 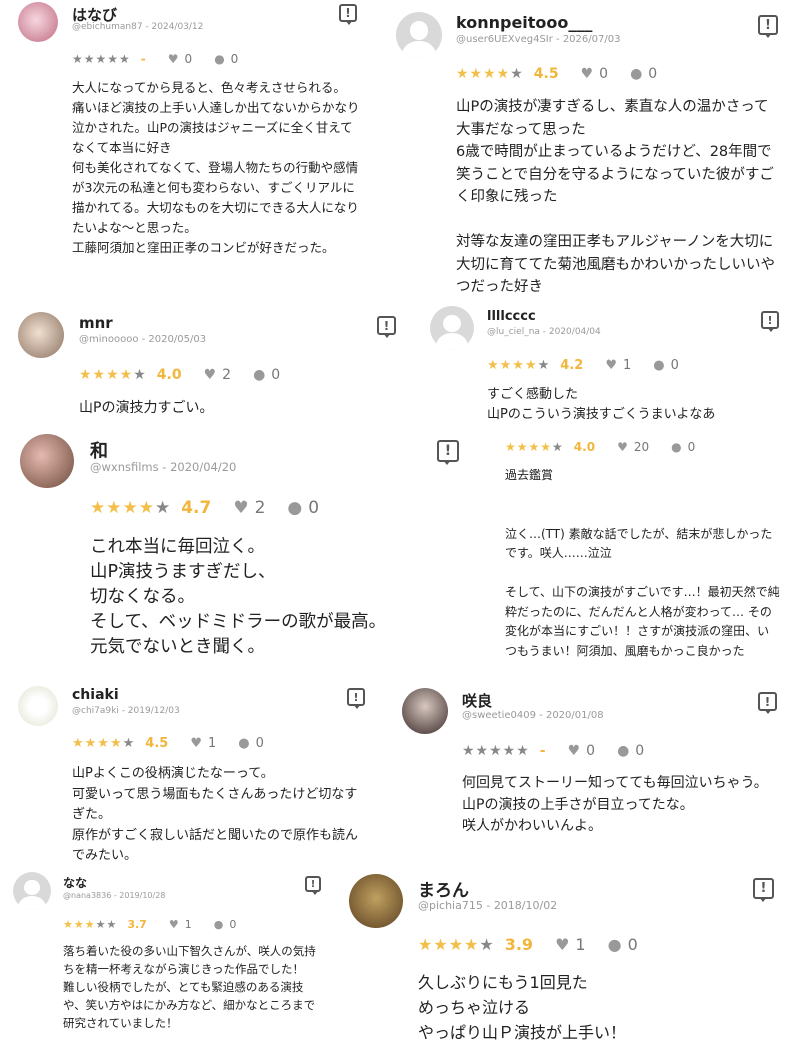 I want to click on review-text: 山Pの演技力すごい。, so click(x=146, y=408).